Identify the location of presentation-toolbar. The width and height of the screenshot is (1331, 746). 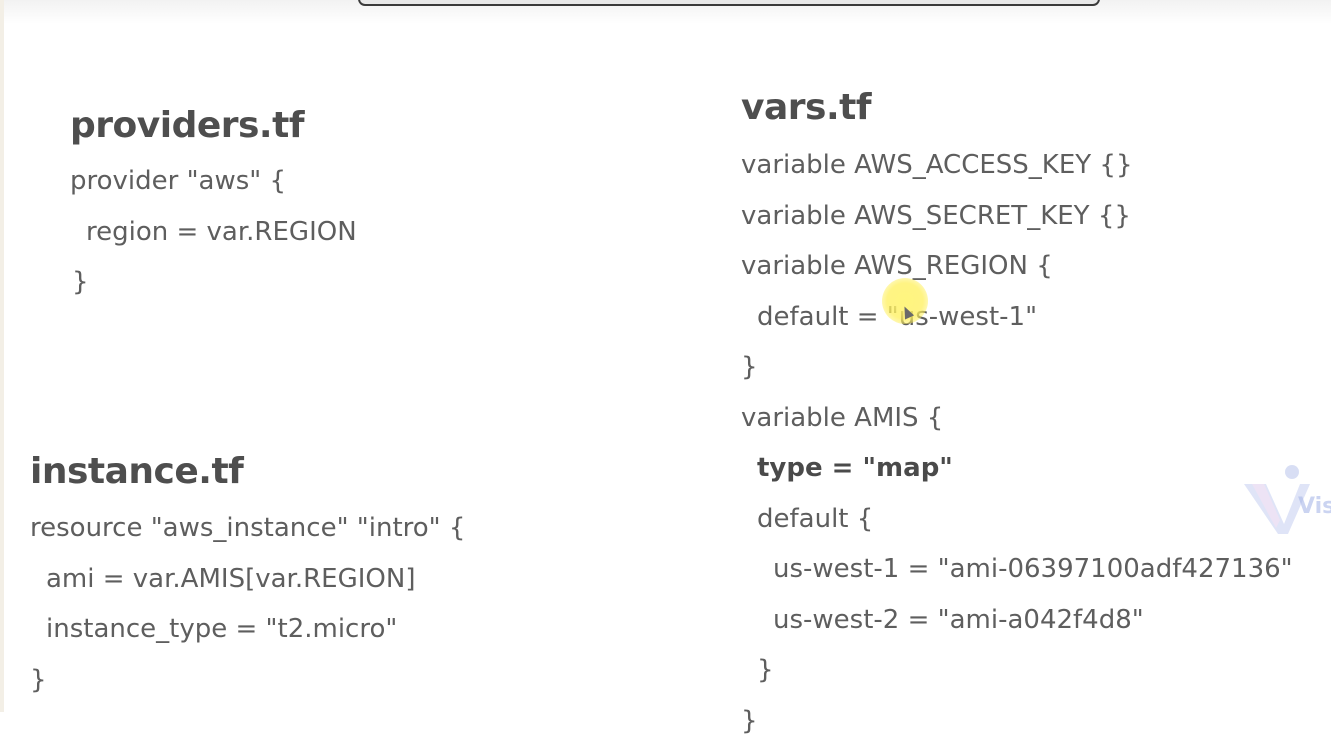
(729, 3).